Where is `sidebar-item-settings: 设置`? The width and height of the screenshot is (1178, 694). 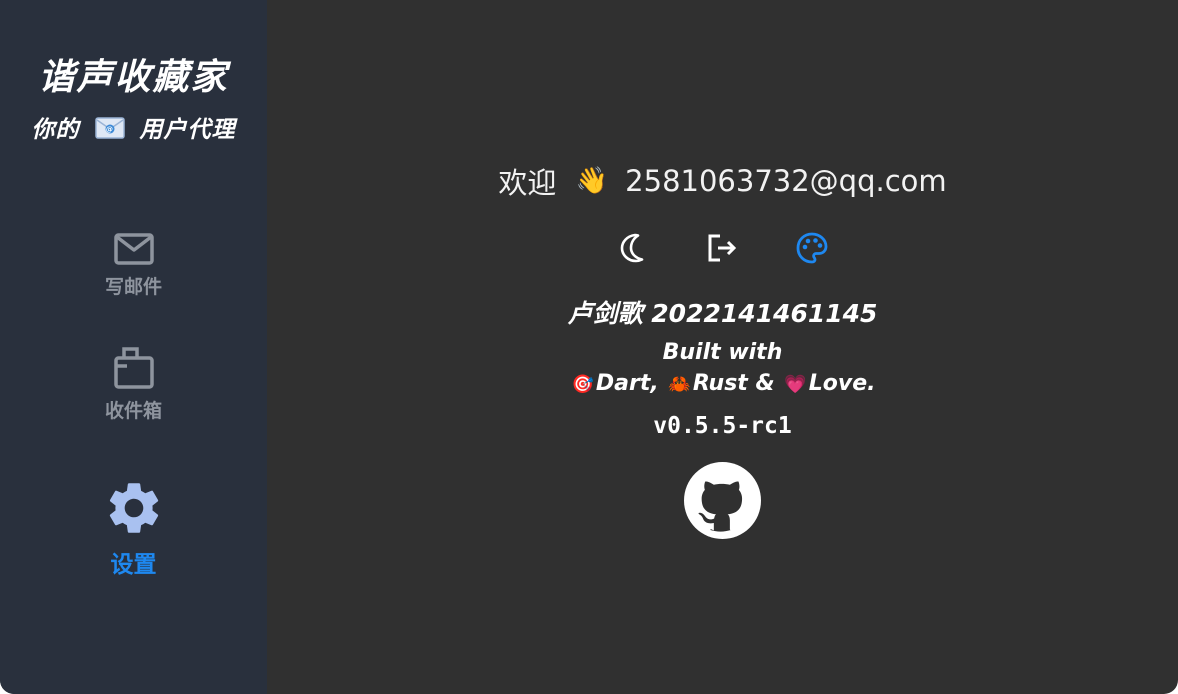 sidebar-item-settings: 设置 is located at coordinates (133, 528).